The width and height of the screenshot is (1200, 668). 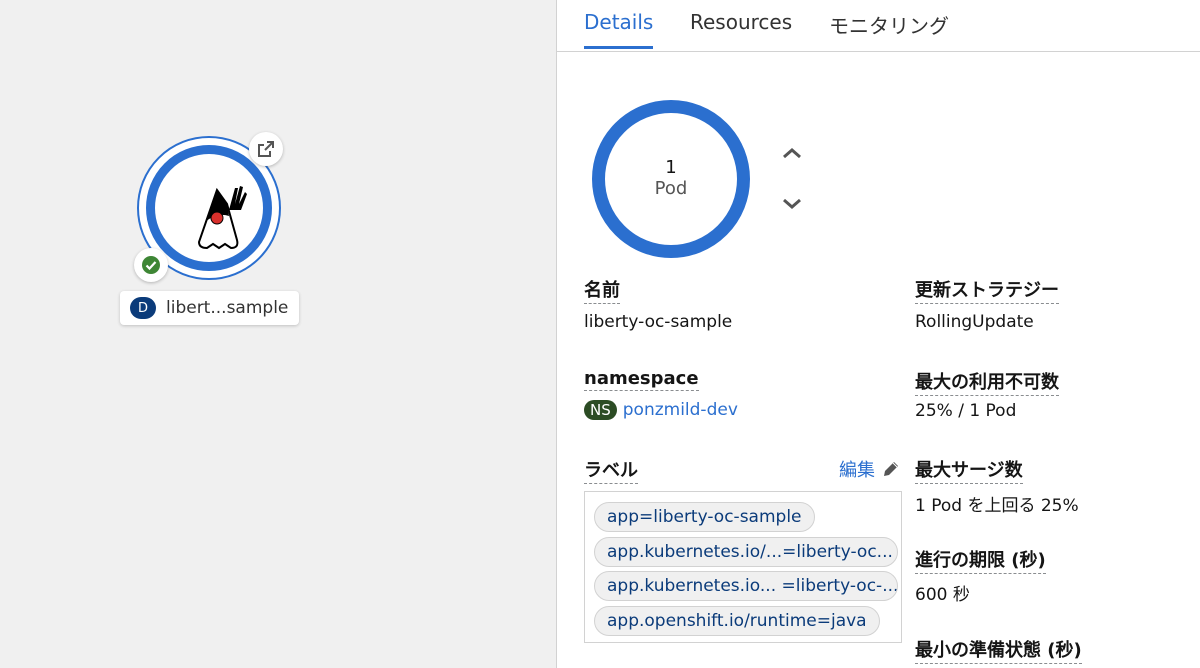 I want to click on name-term: 名前, so click(x=602, y=290).